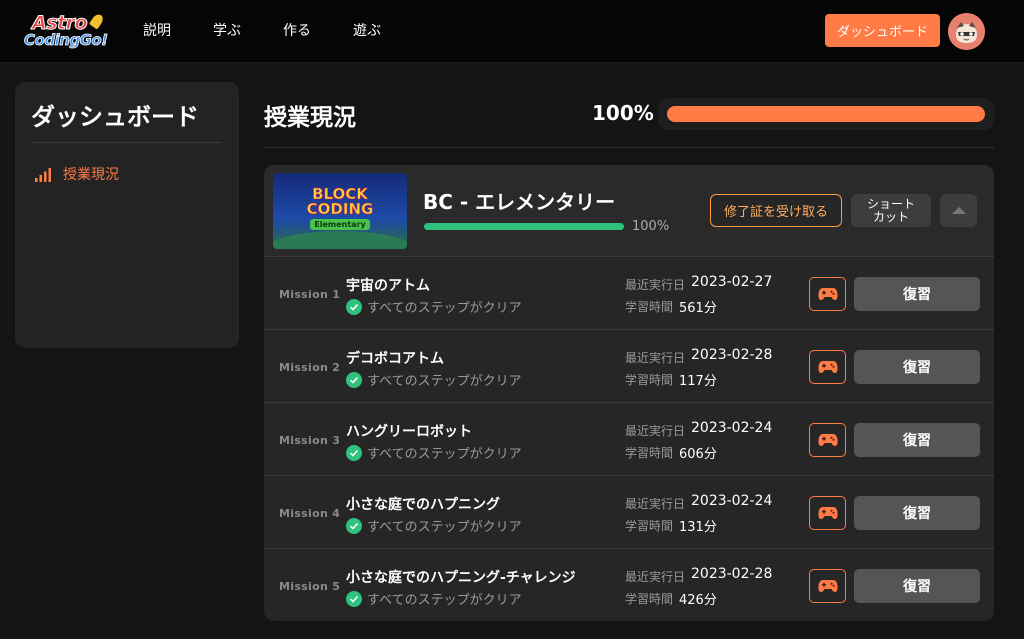 This screenshot has width=1024, height=639. I want to click on signal-bars-icon, so click(43, 174).